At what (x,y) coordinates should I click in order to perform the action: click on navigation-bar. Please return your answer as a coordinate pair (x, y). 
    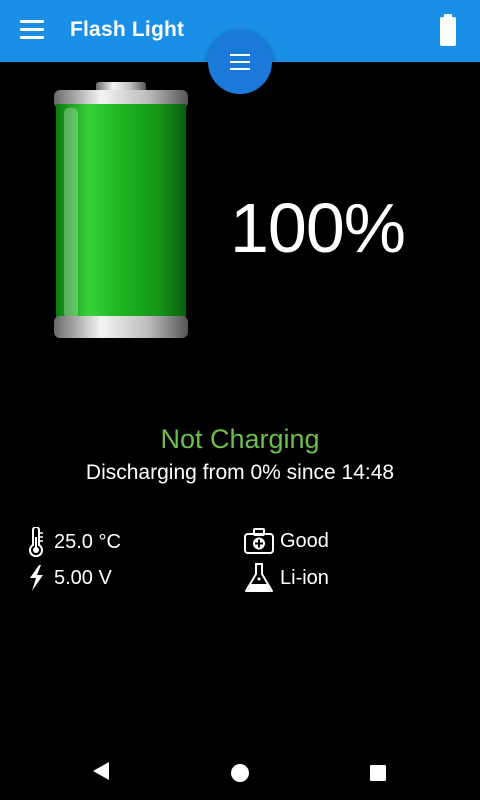
    Looking at the image, I should click on (240, 773).